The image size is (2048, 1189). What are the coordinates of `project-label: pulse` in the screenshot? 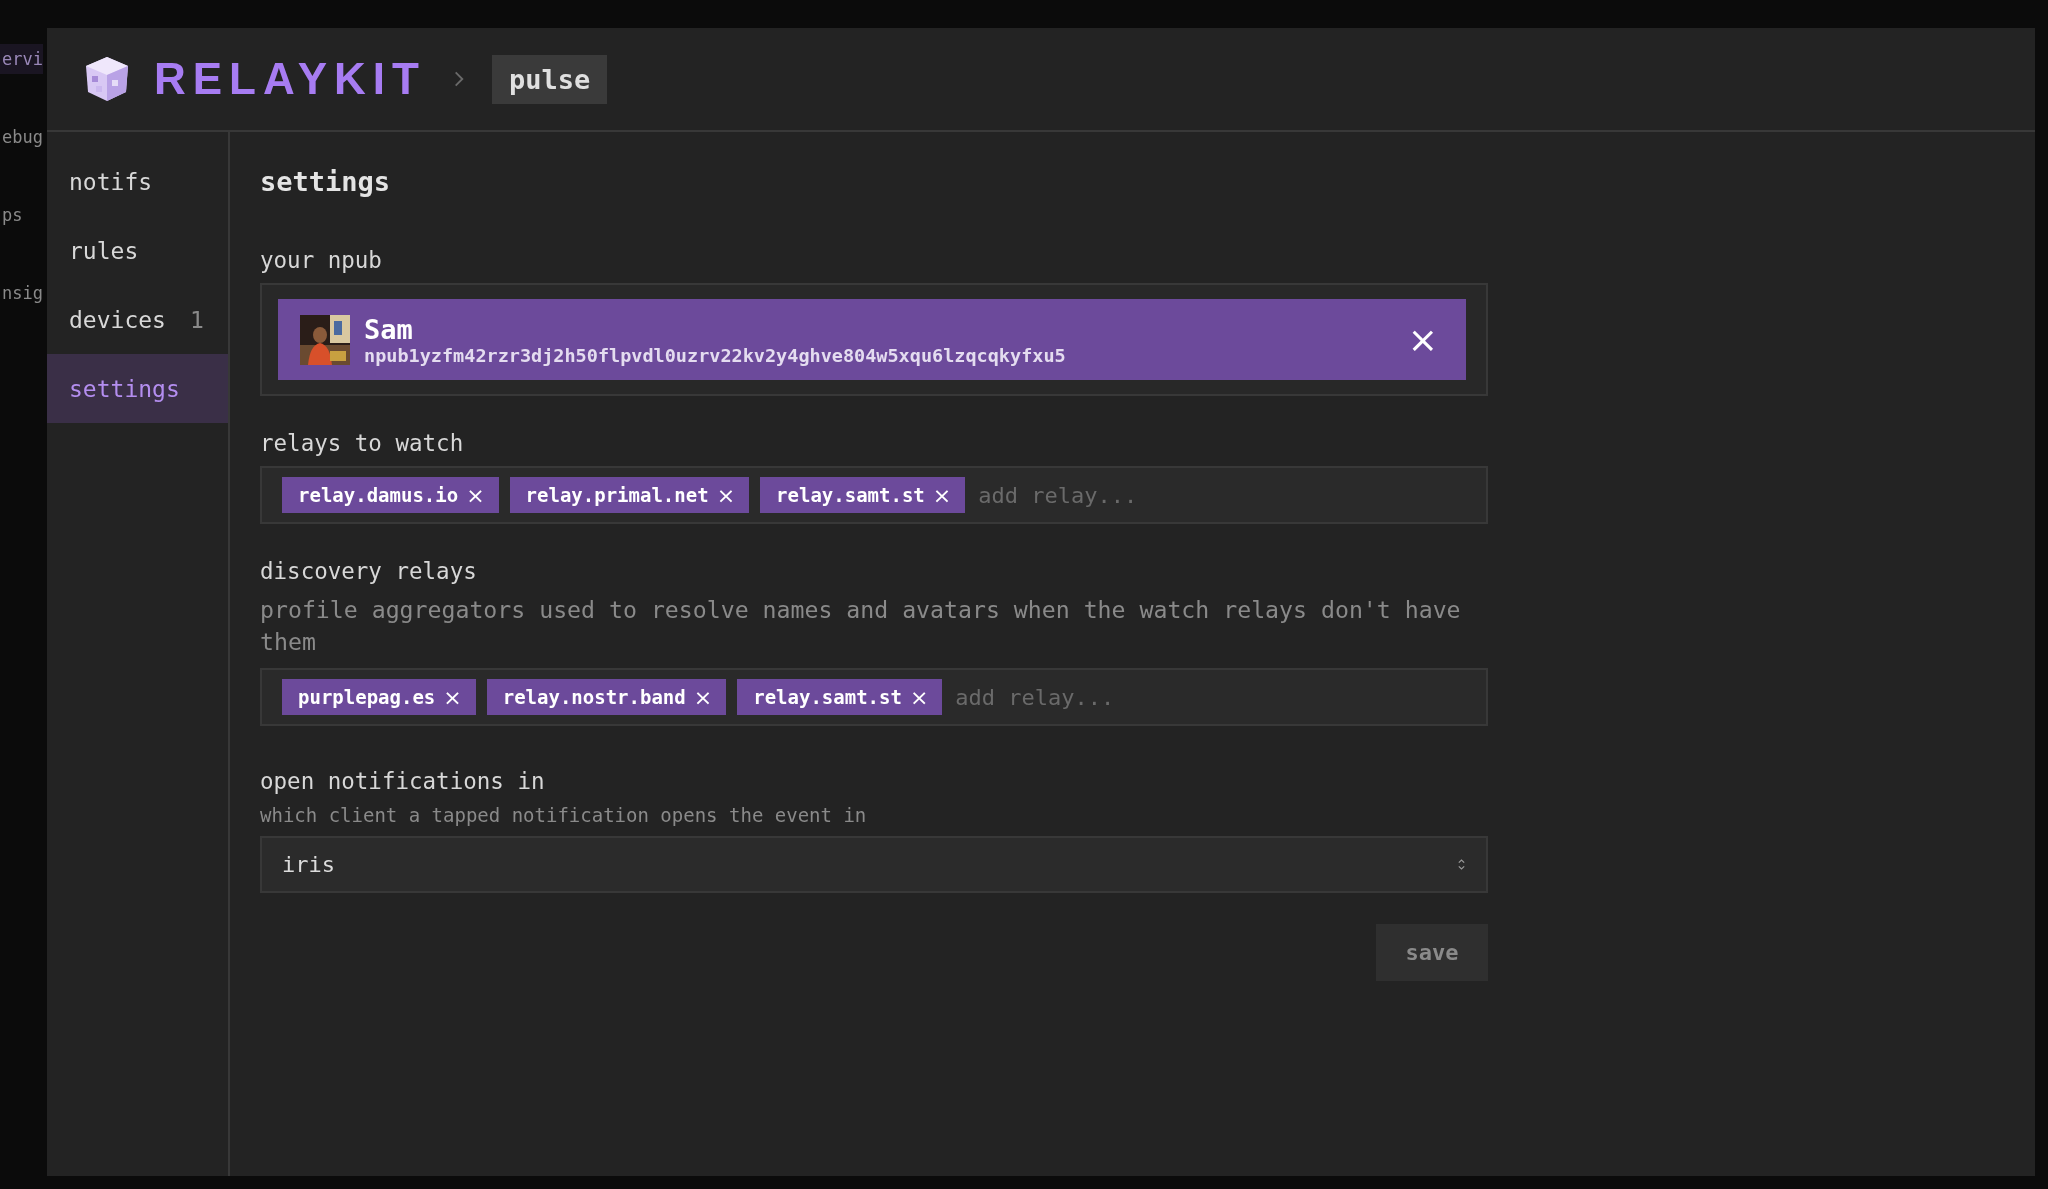 It's located at (549, 79).